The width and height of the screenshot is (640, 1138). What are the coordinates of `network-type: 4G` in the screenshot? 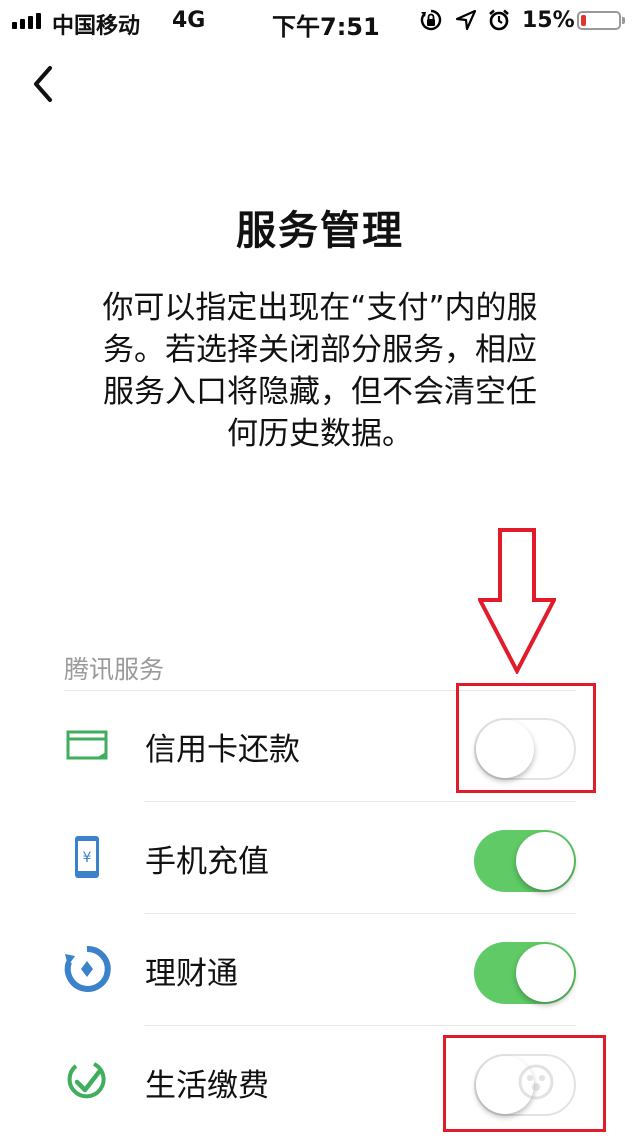 It's located at (189, 20).